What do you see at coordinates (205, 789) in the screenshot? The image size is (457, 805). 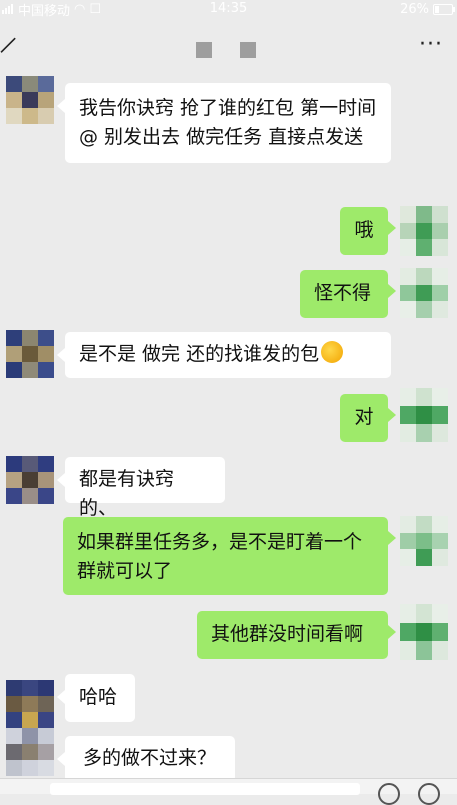 I see `message-input` at bounding box center [205, 789].